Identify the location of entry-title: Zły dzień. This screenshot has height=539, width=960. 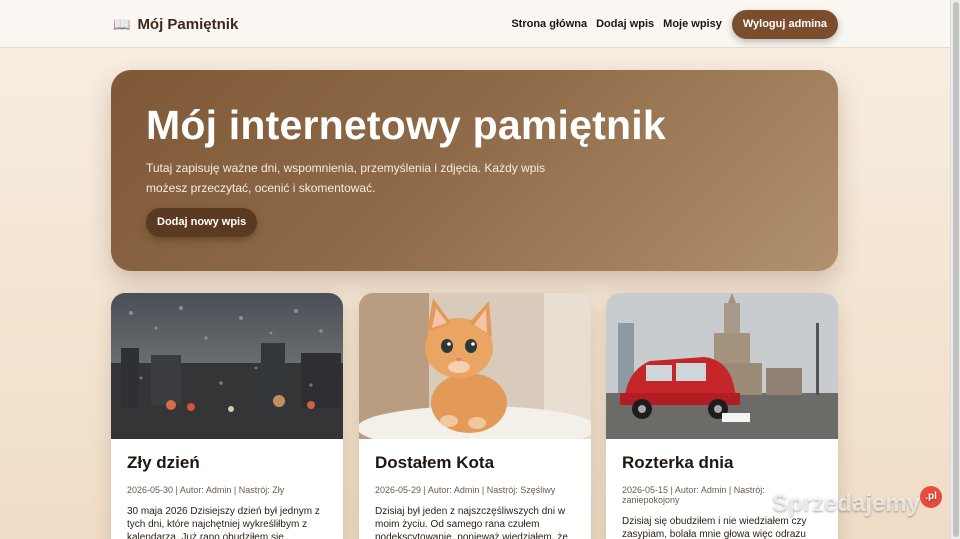
(227, 463).